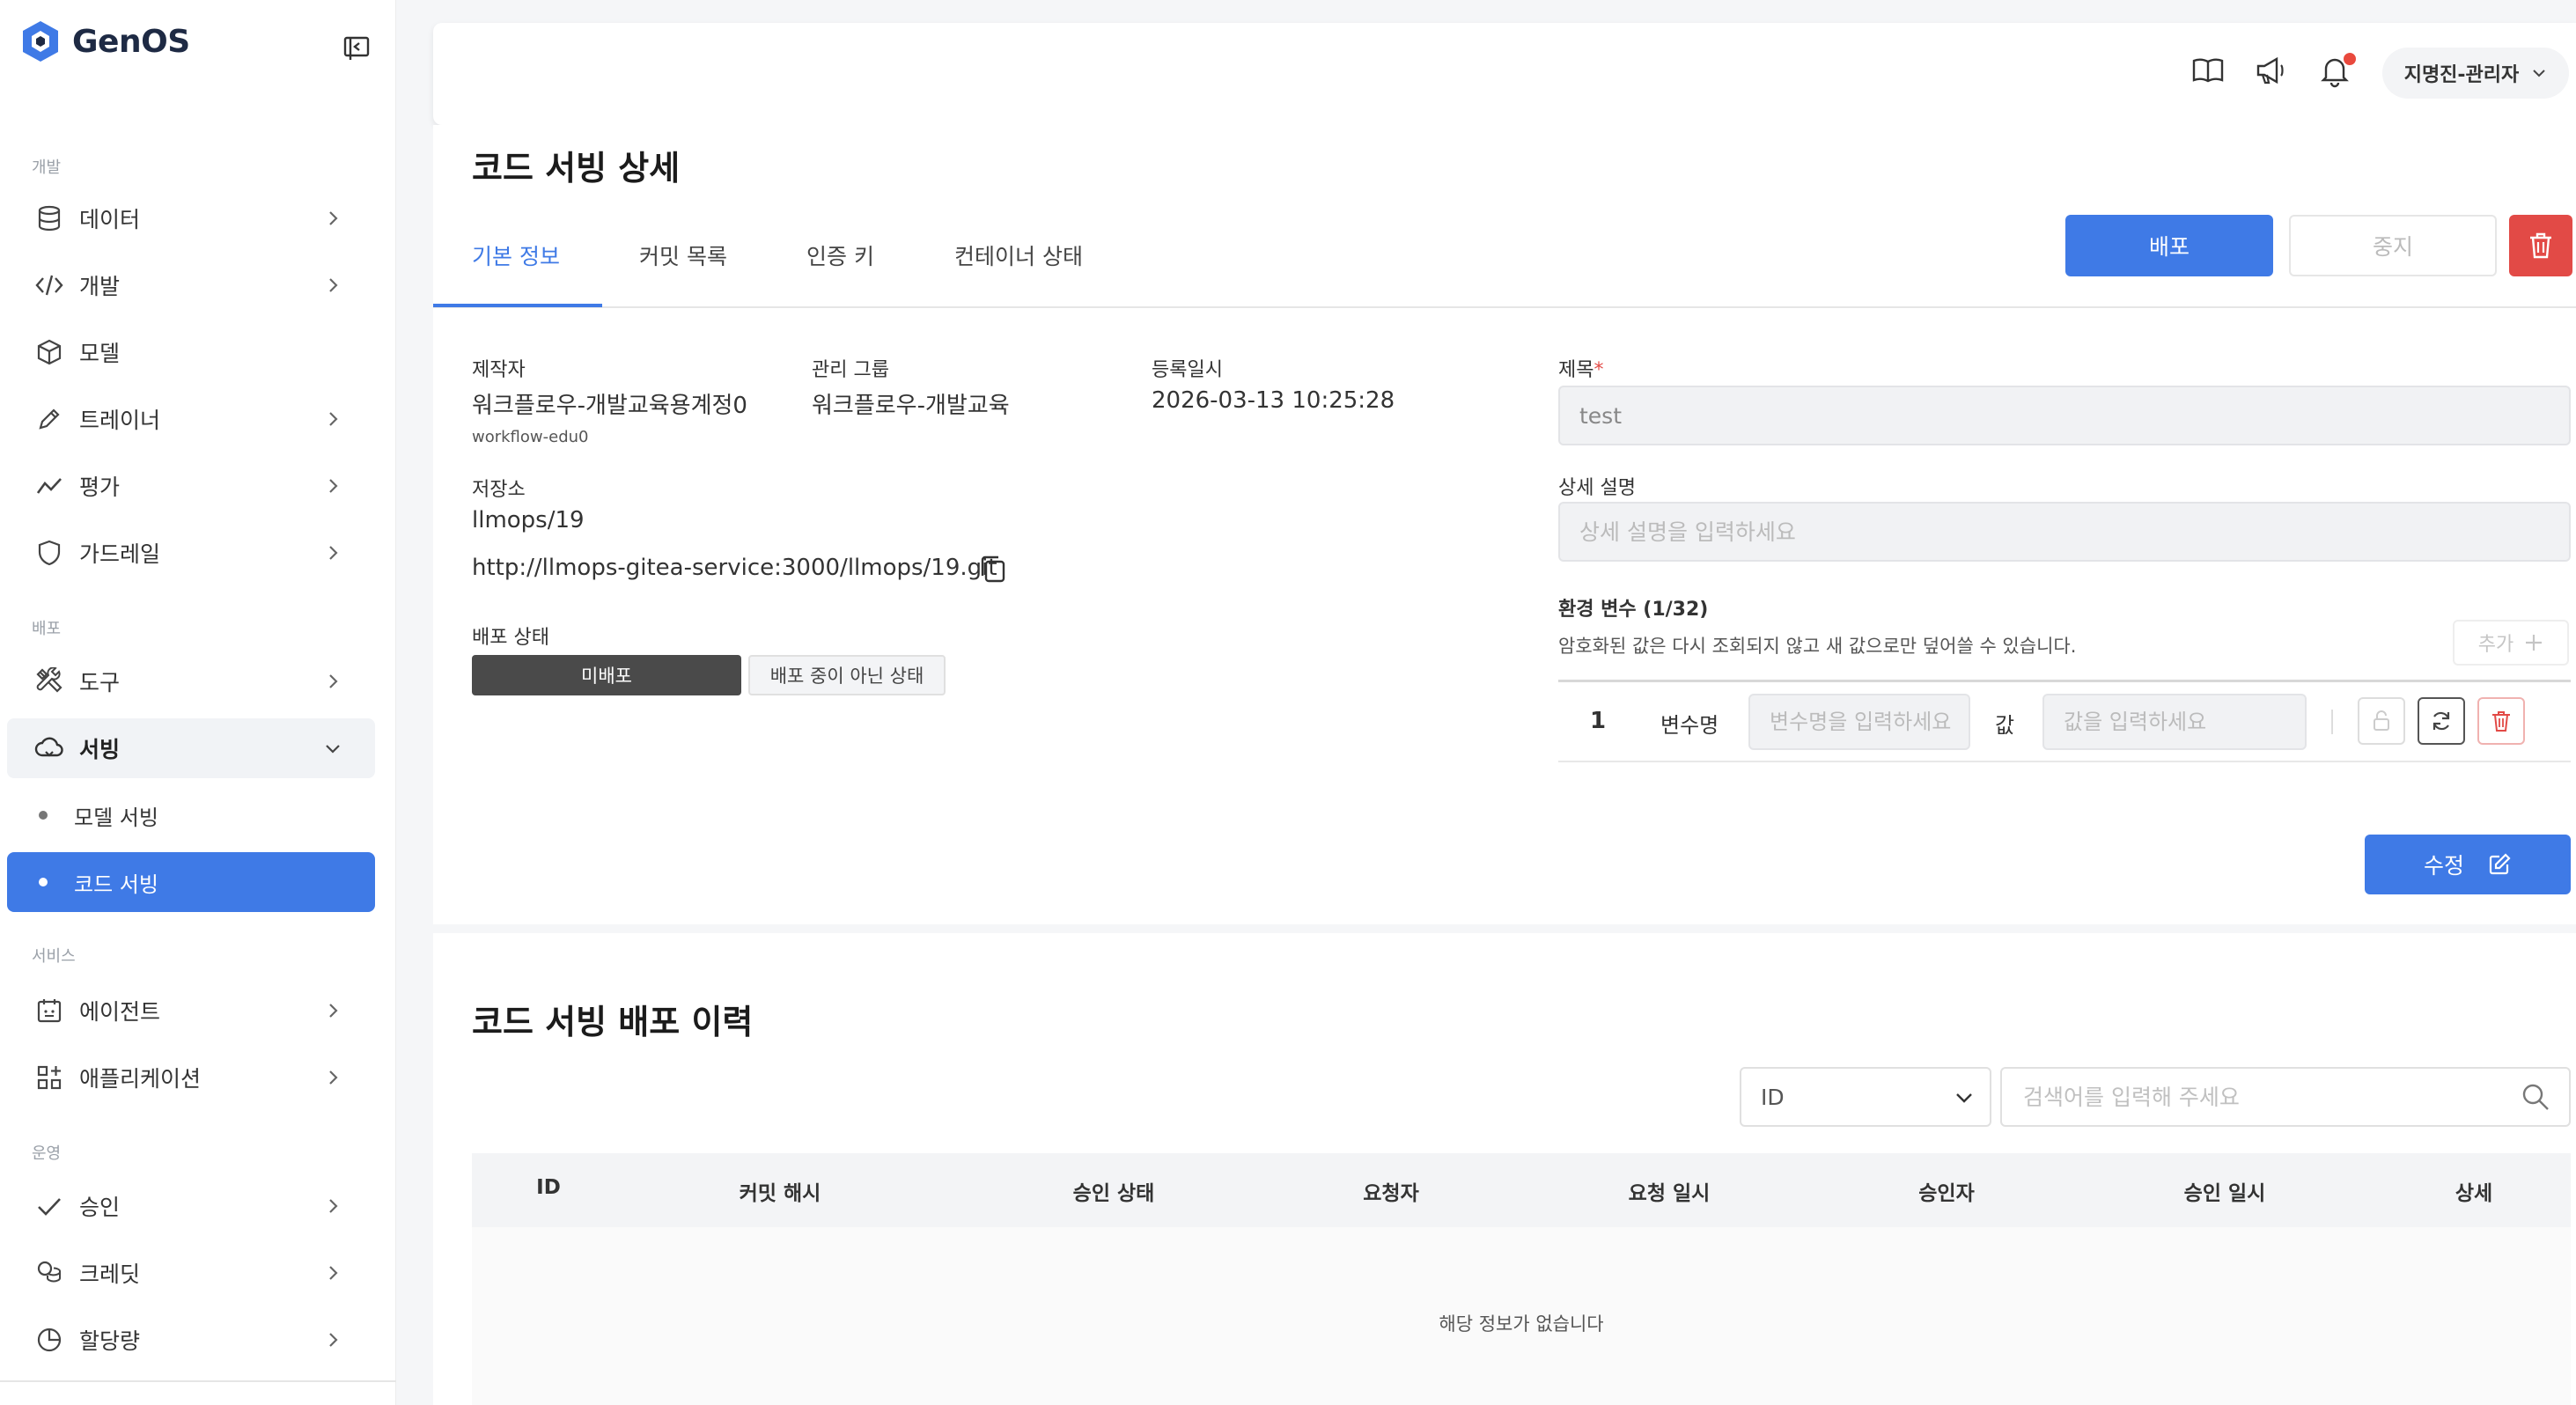  I want to click on empty-state-text: 해당 정보가 없습니다, so click(1522, 1324).